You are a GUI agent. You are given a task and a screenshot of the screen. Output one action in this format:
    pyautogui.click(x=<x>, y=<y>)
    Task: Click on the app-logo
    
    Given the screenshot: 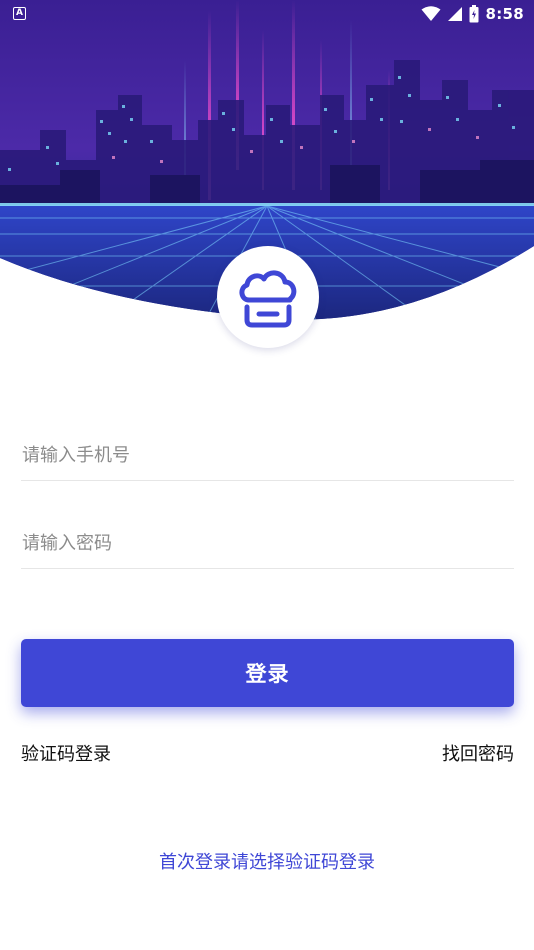 What is the action you would take?
    pyautogui.click(x=268, y=297)
    